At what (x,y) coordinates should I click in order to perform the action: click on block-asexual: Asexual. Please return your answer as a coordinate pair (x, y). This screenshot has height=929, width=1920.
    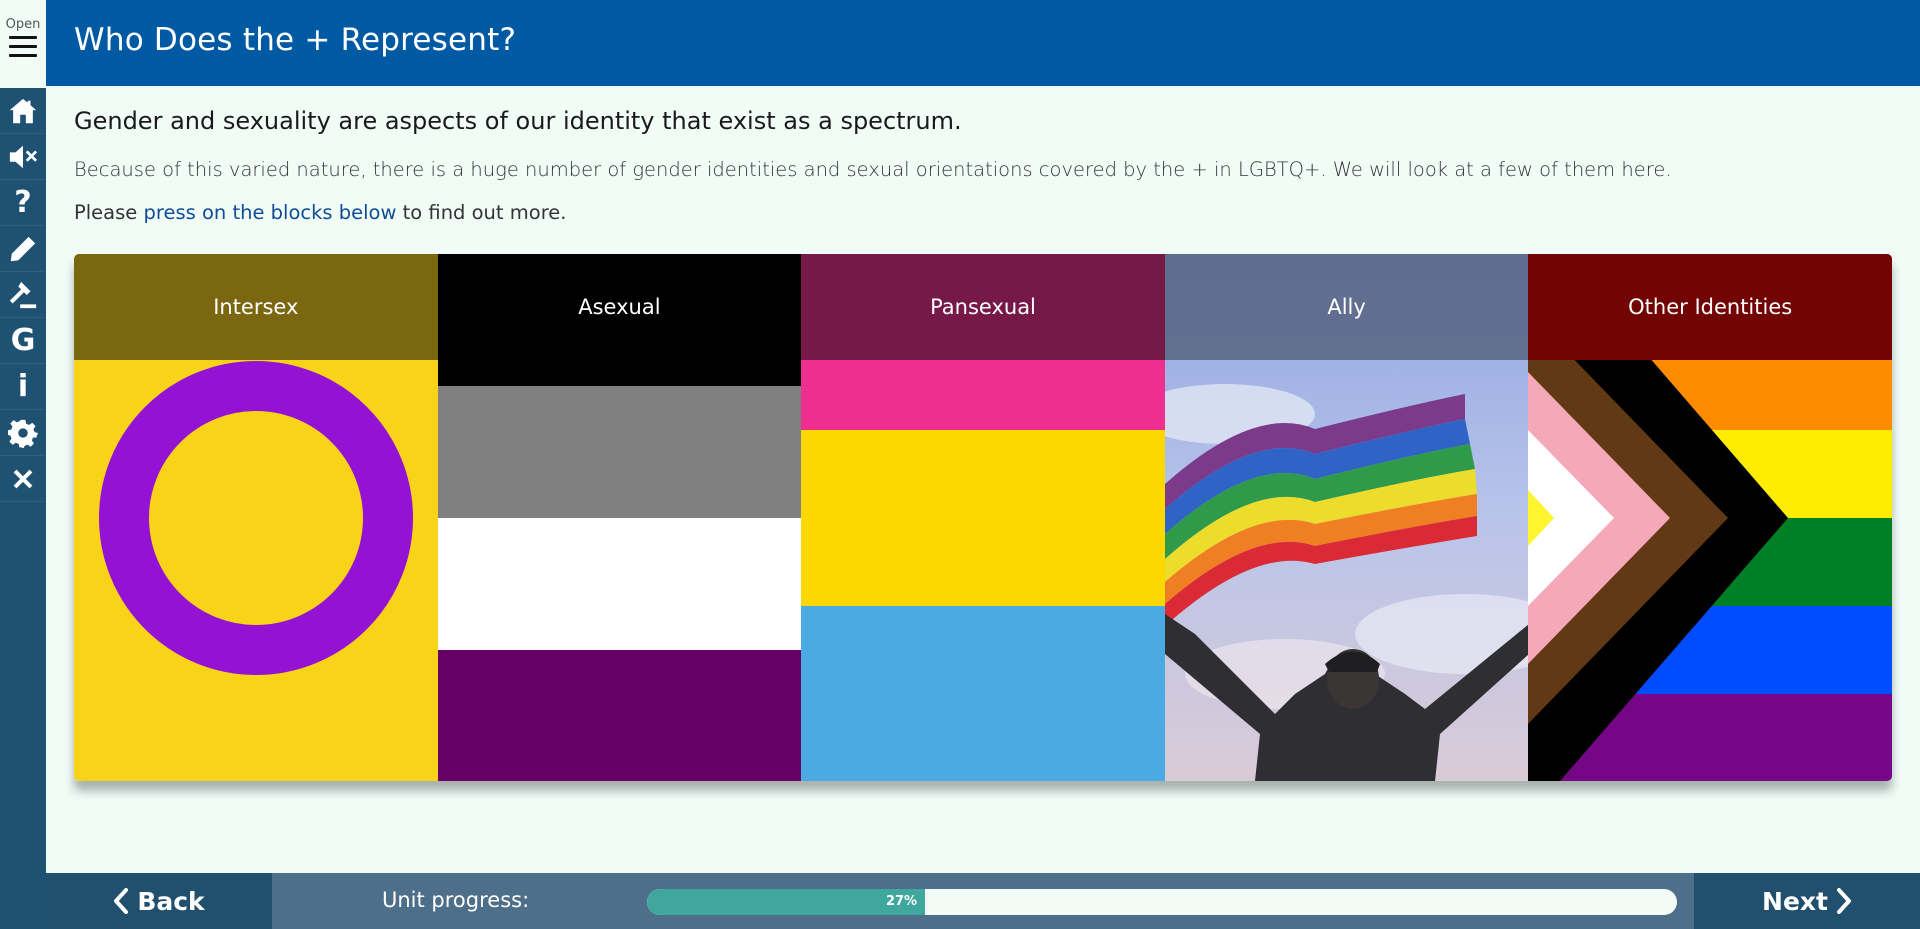
    Looking at the image, I should click on (619, 517).